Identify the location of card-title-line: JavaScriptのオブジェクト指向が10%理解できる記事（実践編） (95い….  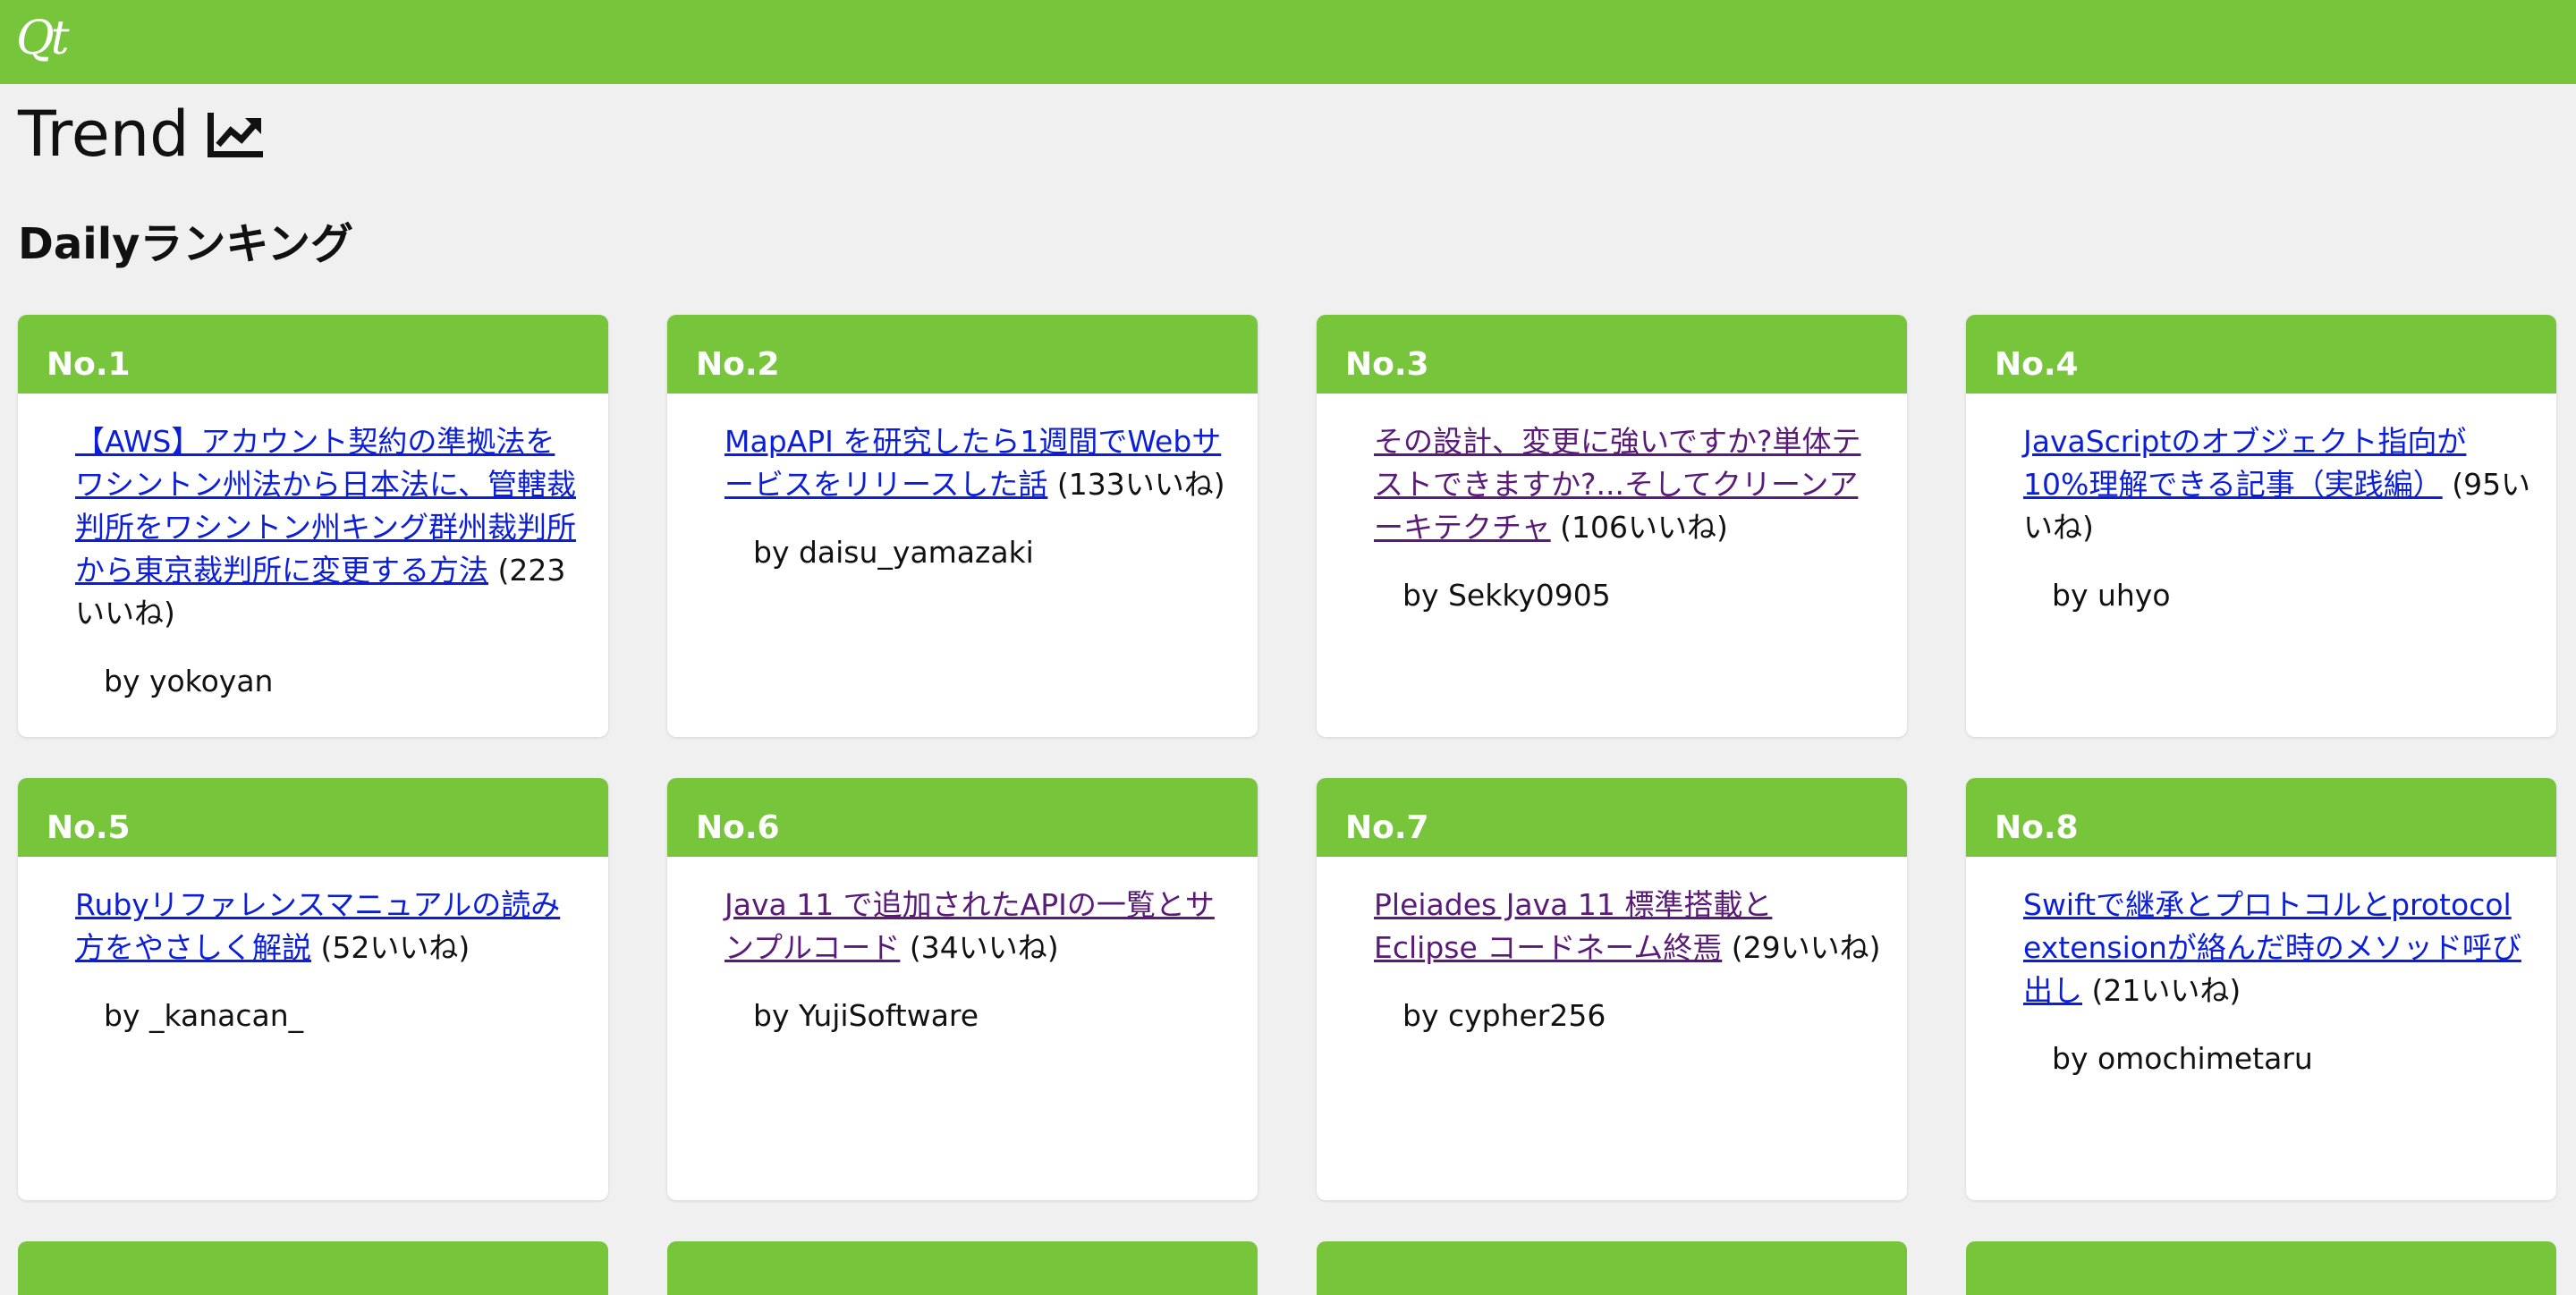
(2277, 484).